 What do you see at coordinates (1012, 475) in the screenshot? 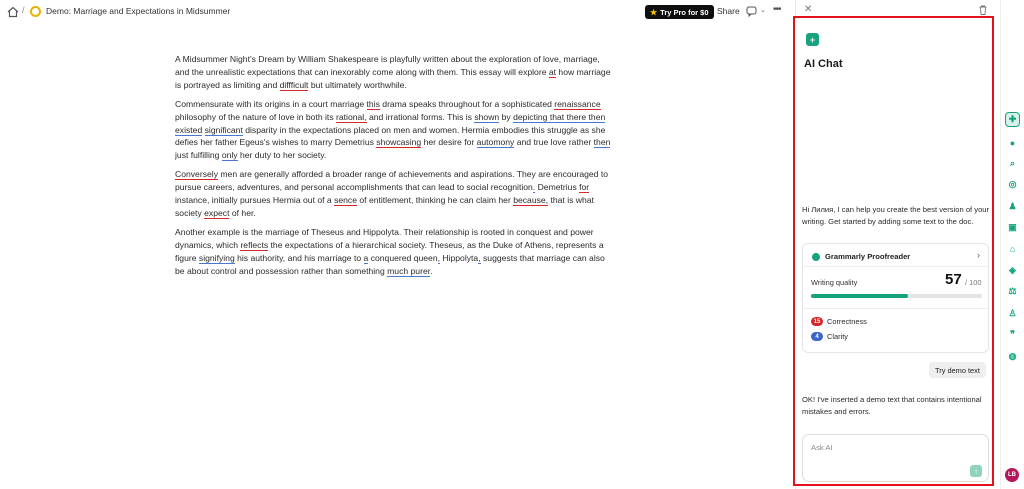
I see `avatar: LB` at bounding box center [1012, 475].